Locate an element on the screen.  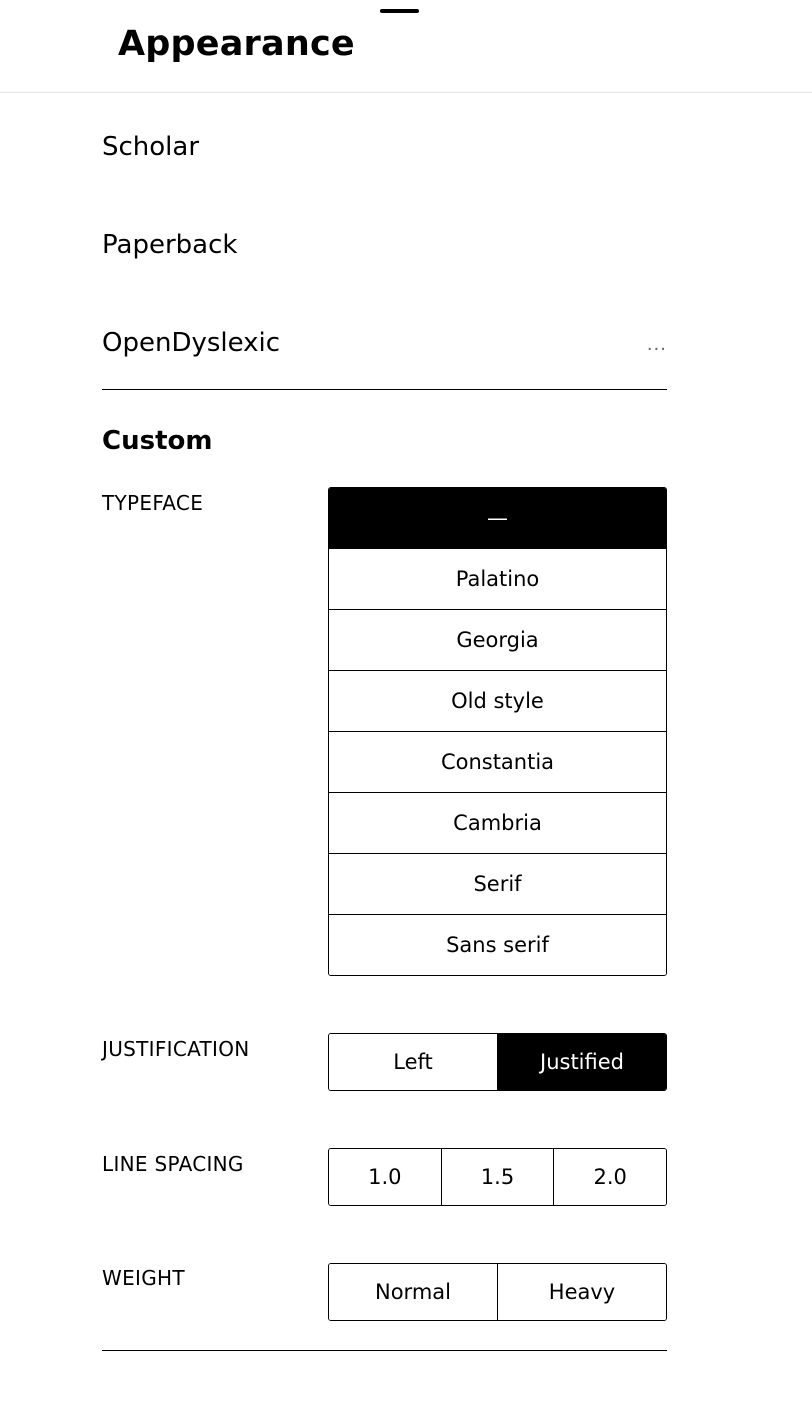
line-spacing-1-0-button: 1.0 is located at coordinates (385, 1177).